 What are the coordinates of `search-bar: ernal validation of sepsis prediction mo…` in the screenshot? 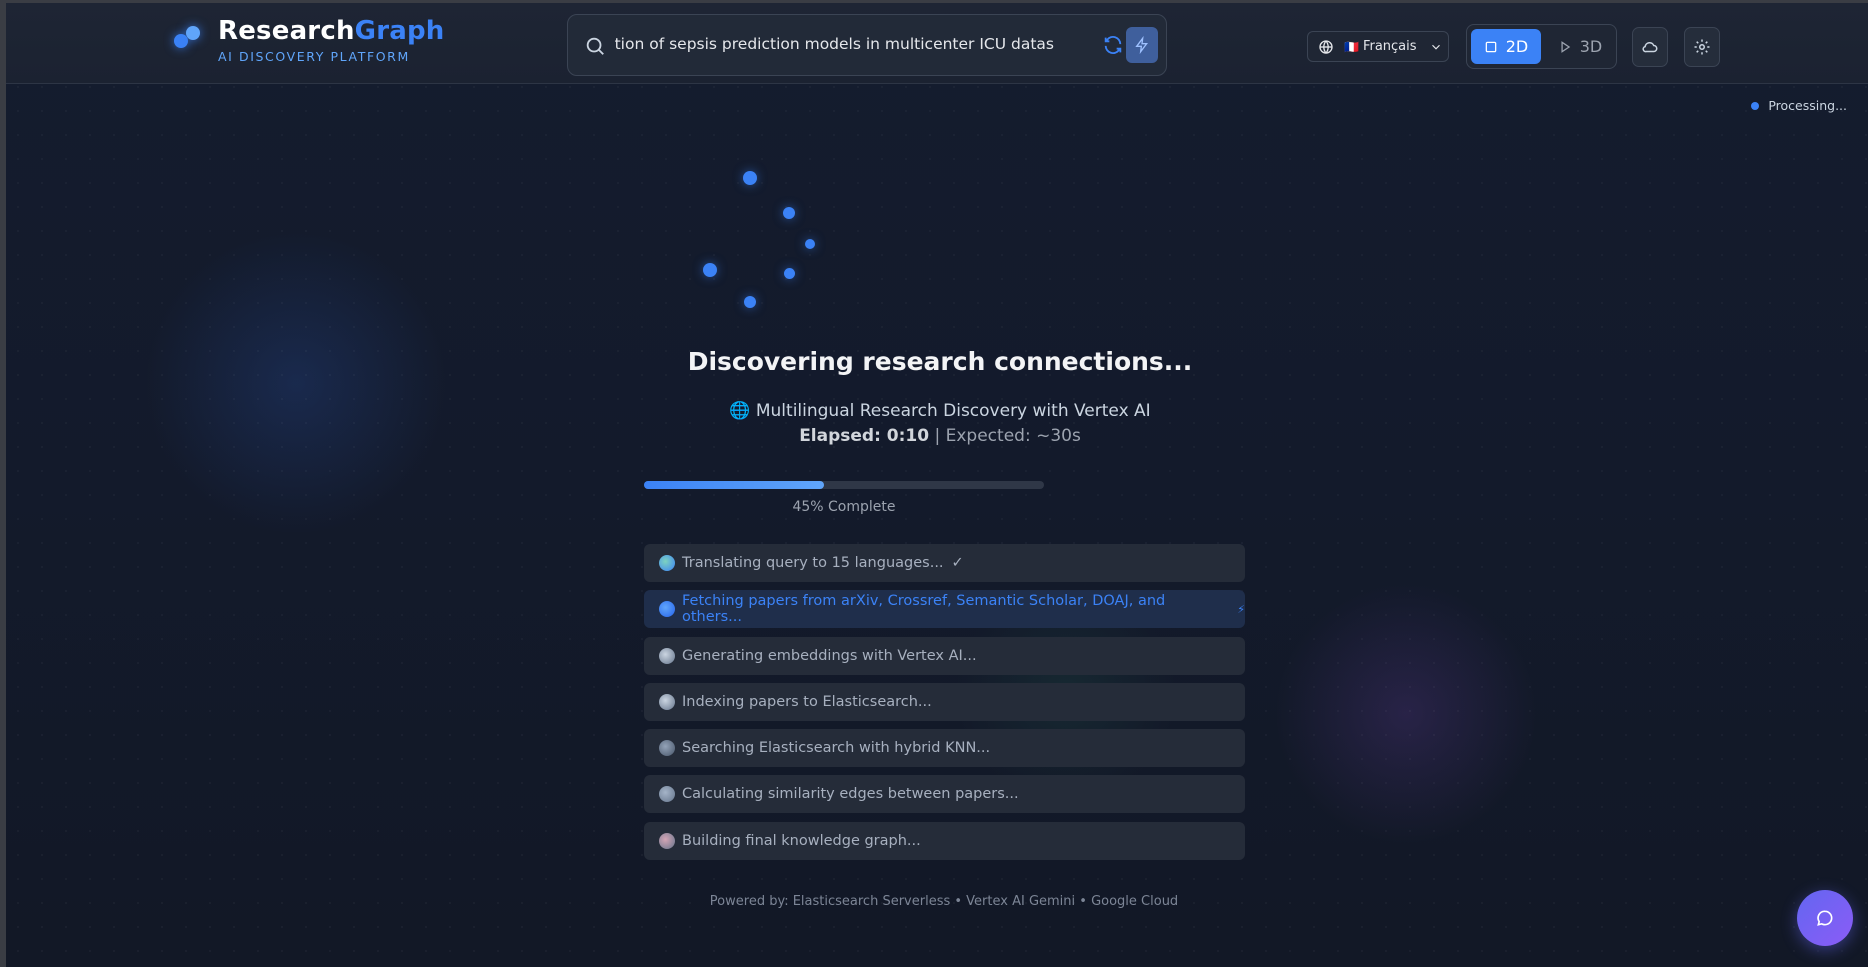 It's located at (867, 45).